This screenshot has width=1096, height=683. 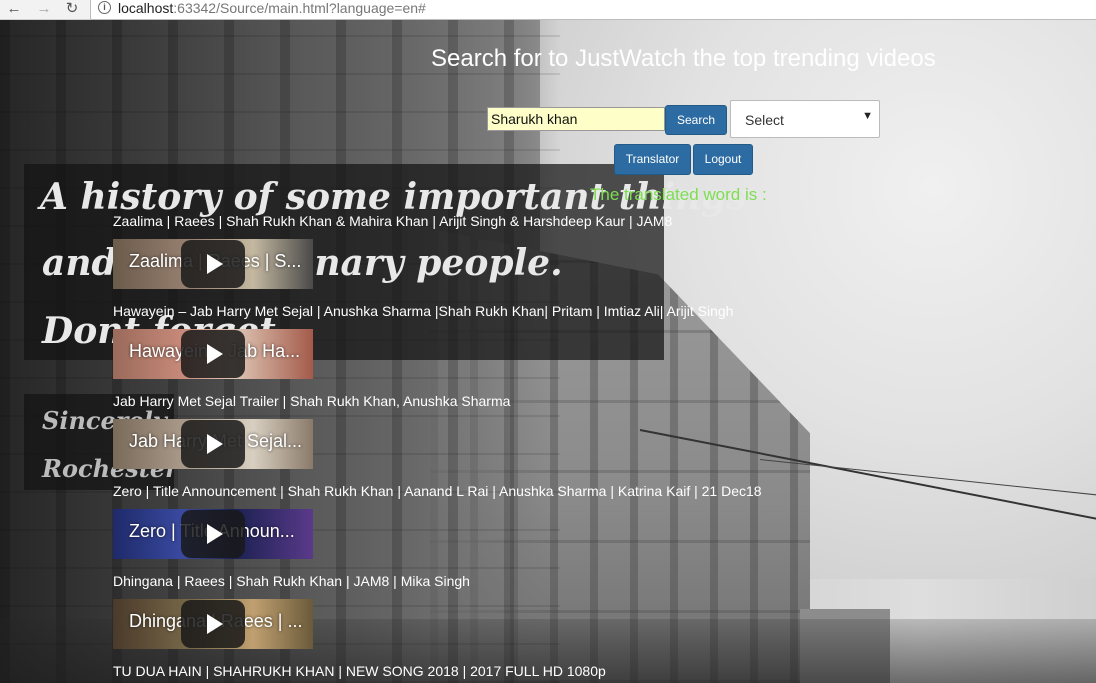 What do you see at coordinates (14, 9) in the screenshot?
I see `back-arrow-icon: ←` at bounding box center [14, 9].